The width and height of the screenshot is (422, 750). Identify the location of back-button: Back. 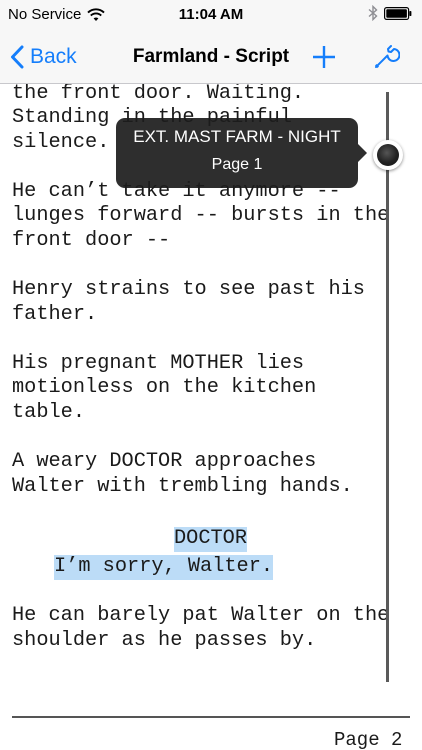
(43, 57).